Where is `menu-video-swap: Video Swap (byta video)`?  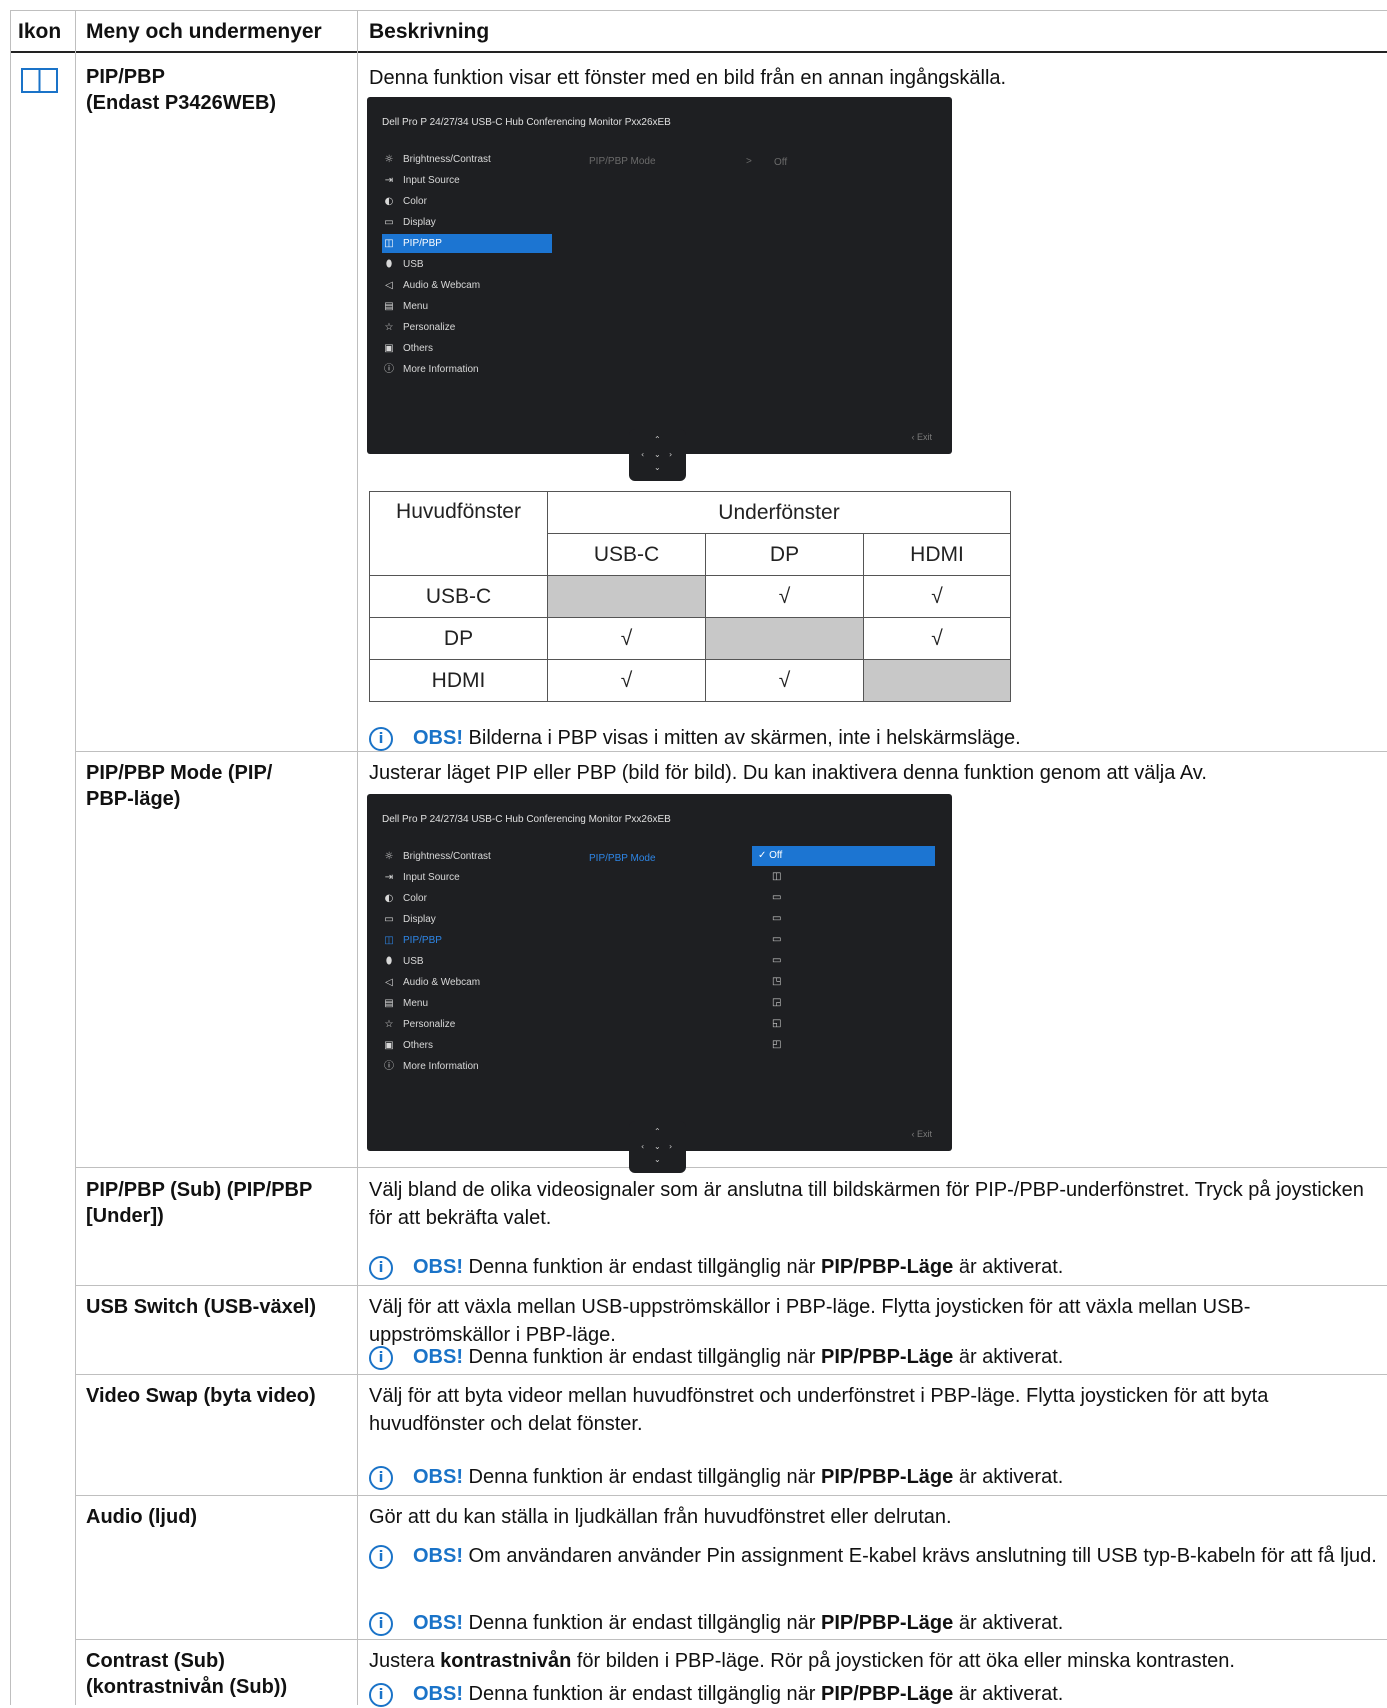
menu-video-swap: Video Swap (byta video) is located at coordinates (201, 1396).